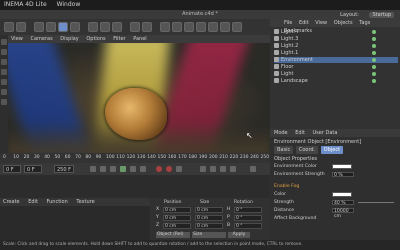 The height and width of the screenshot is (250, 400). Describe the element at coordinates (51, 27) in the screenshot. I see `move-tool-icon` at that location.